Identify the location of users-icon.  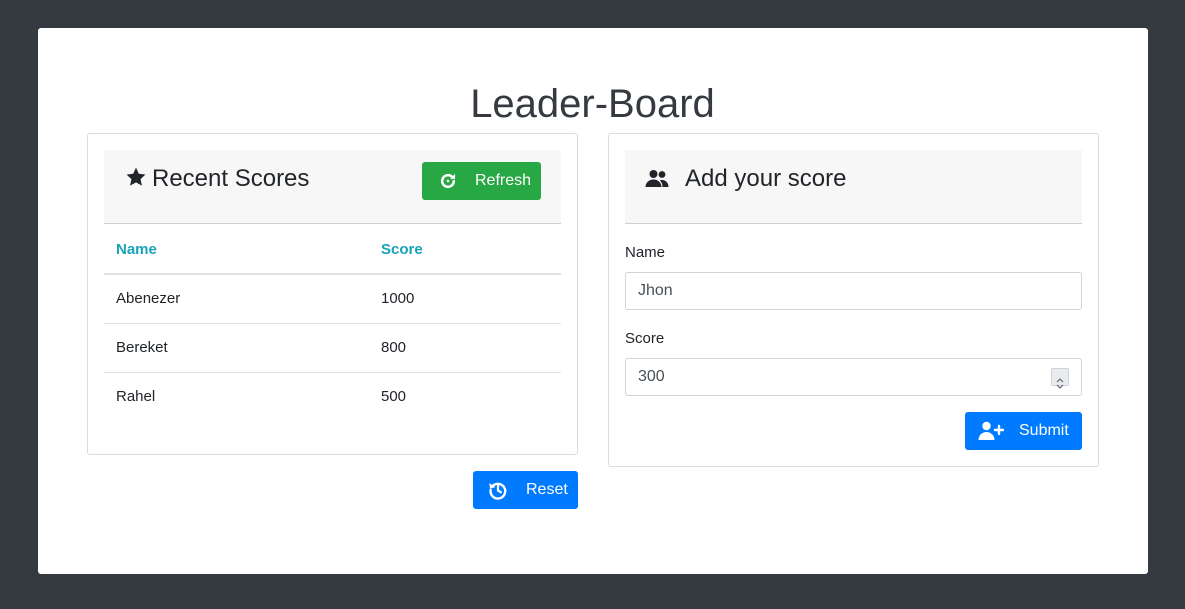
(657, 178).